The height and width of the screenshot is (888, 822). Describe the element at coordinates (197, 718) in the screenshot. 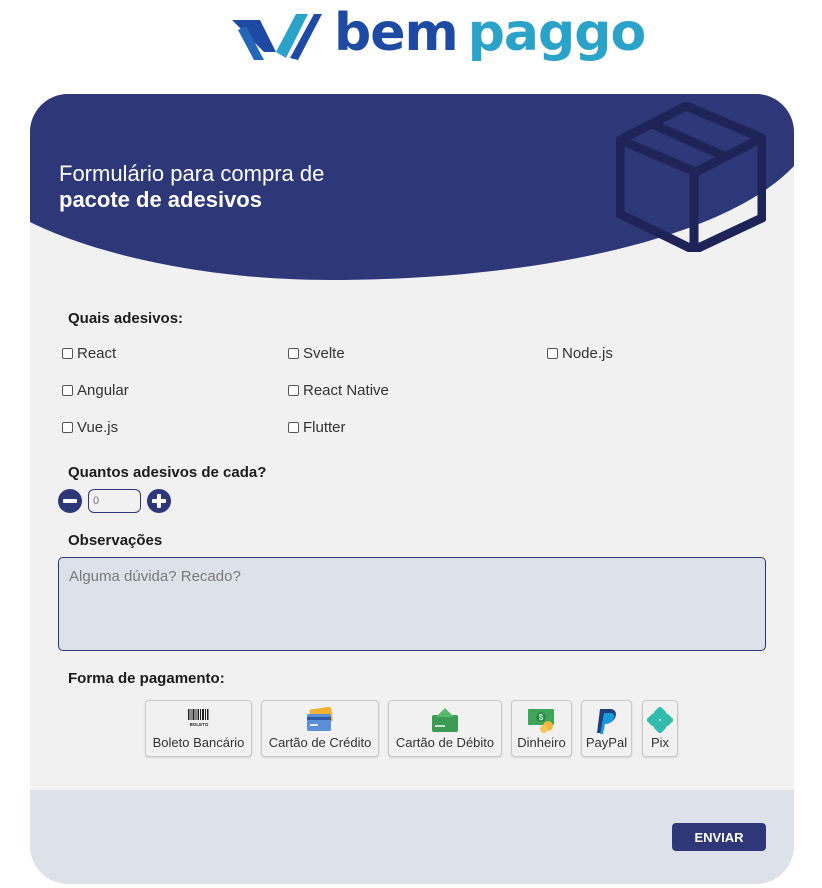

I see `barcode-icon: BOLETO` at that location.